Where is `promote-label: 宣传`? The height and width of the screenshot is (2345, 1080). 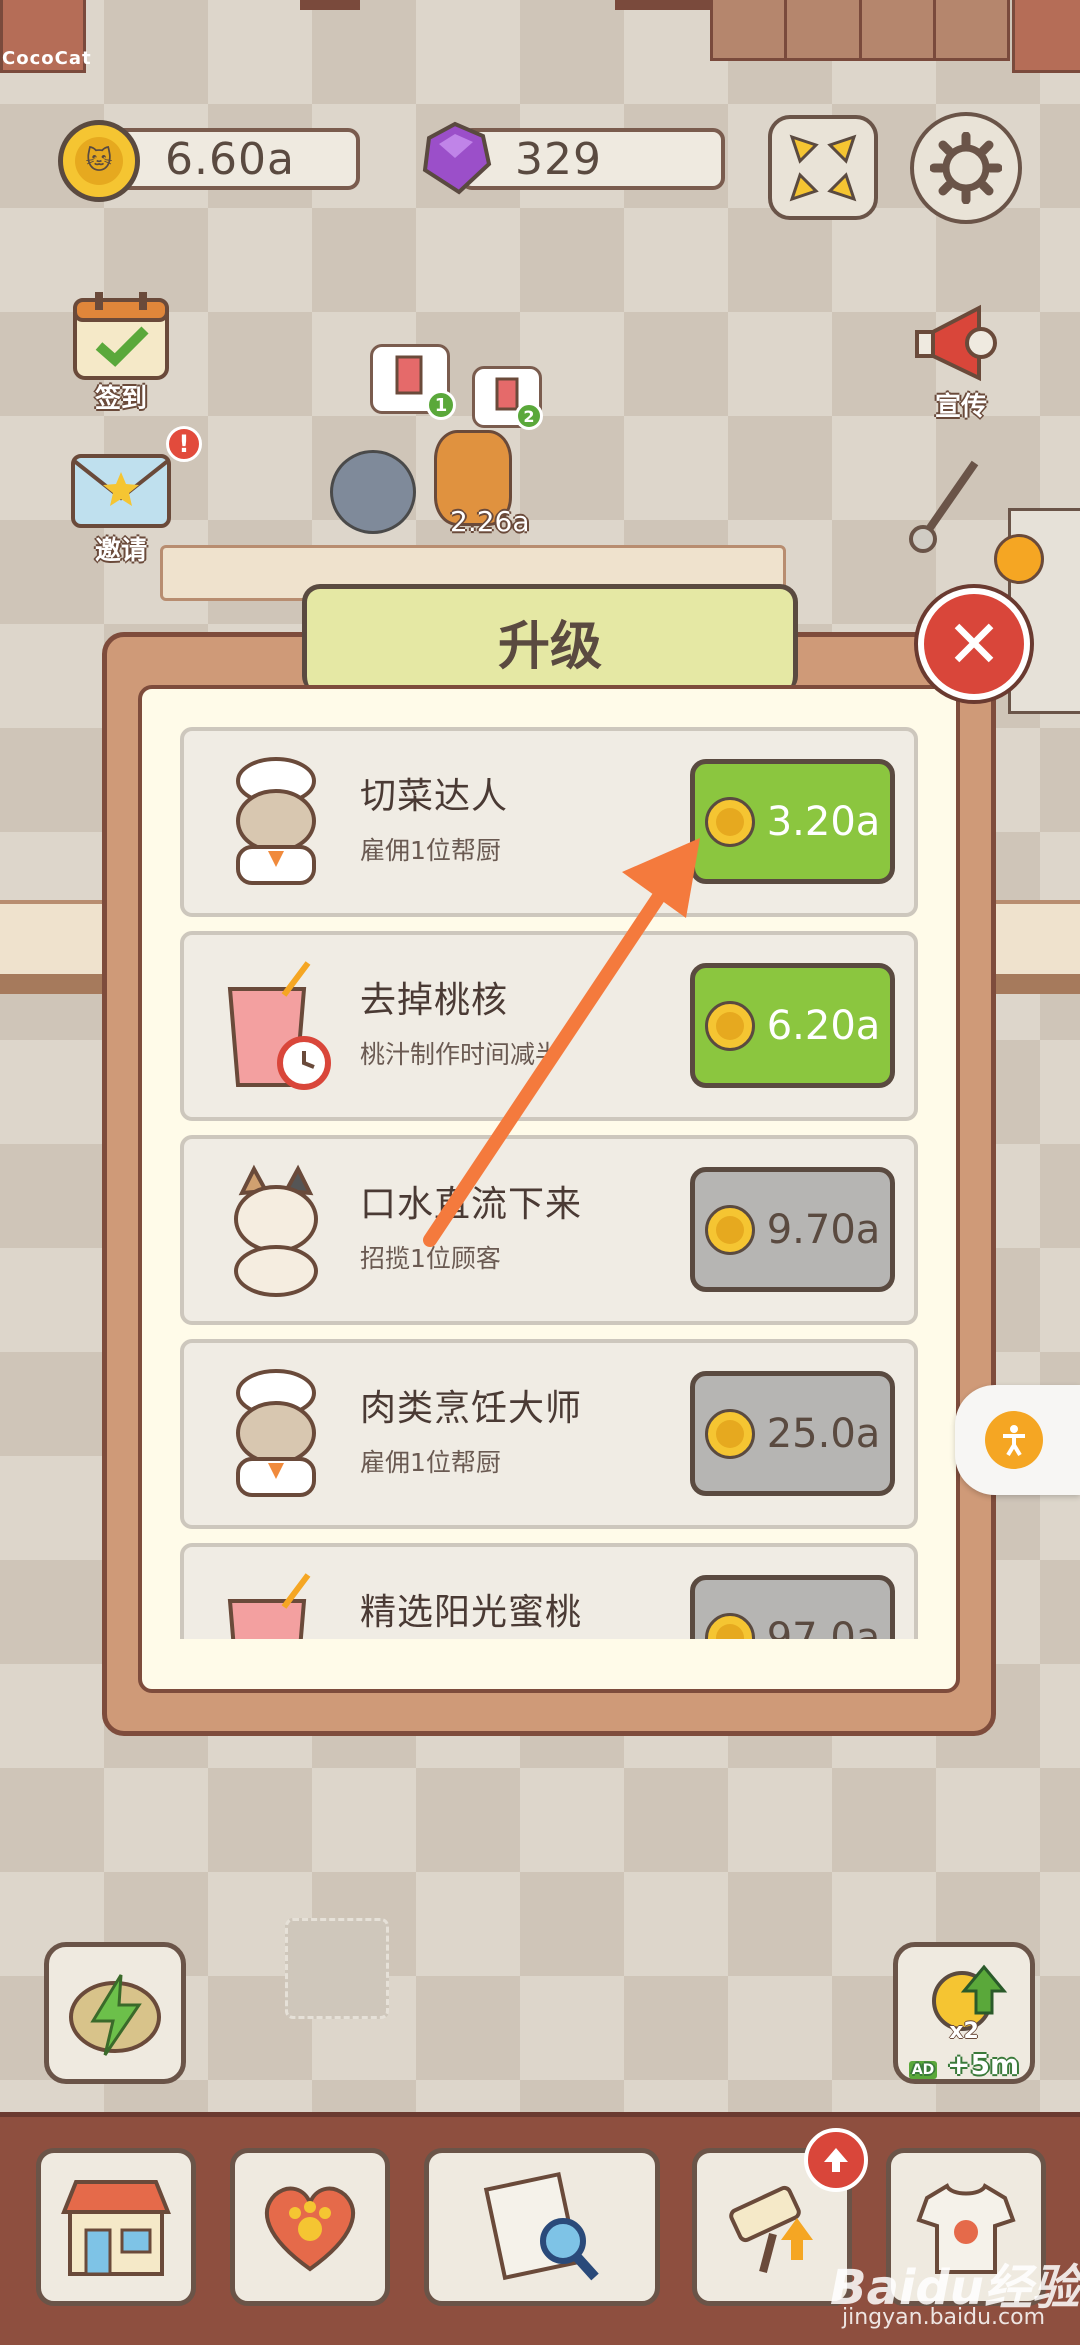
promote-label: 宣传 is located at coordinates (960, 407).